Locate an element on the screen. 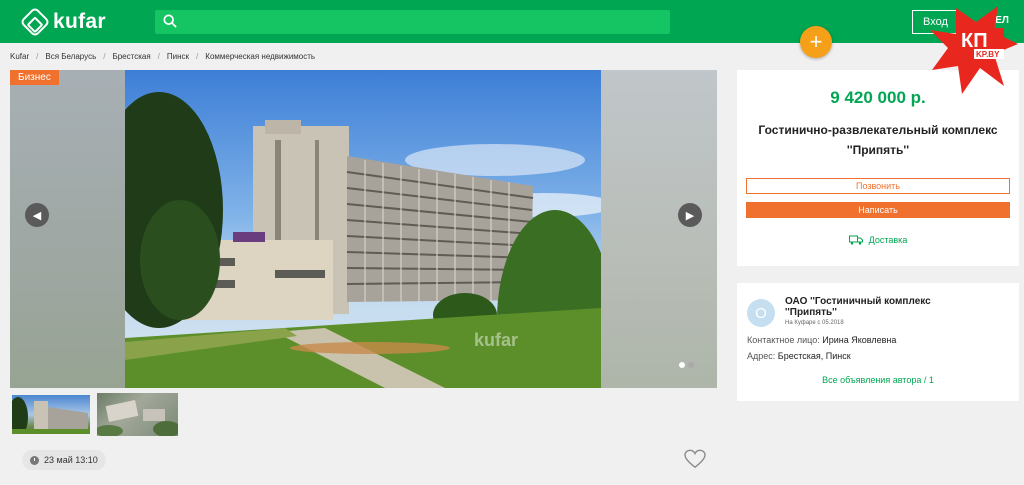 The width and height of the screenshot is (1024, 485). photo-watermark: kufar is located at coordinates (496, 340).